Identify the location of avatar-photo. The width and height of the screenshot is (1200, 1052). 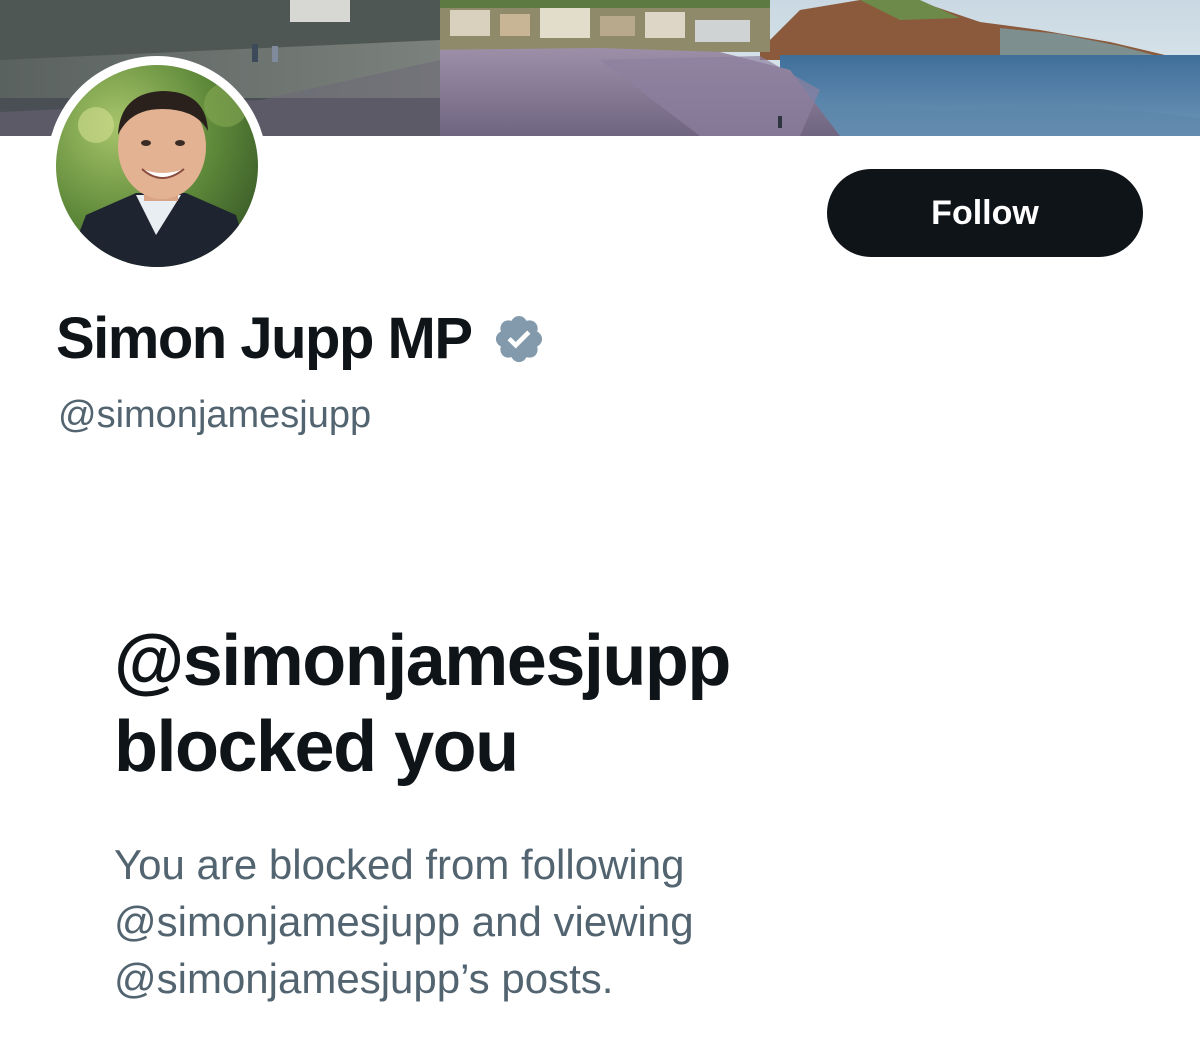
(157, 166).